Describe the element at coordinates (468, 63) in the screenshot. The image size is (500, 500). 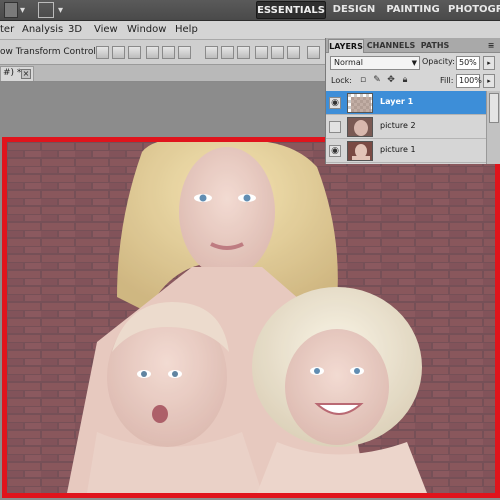
I see `opacity-input: 50%` at that location.